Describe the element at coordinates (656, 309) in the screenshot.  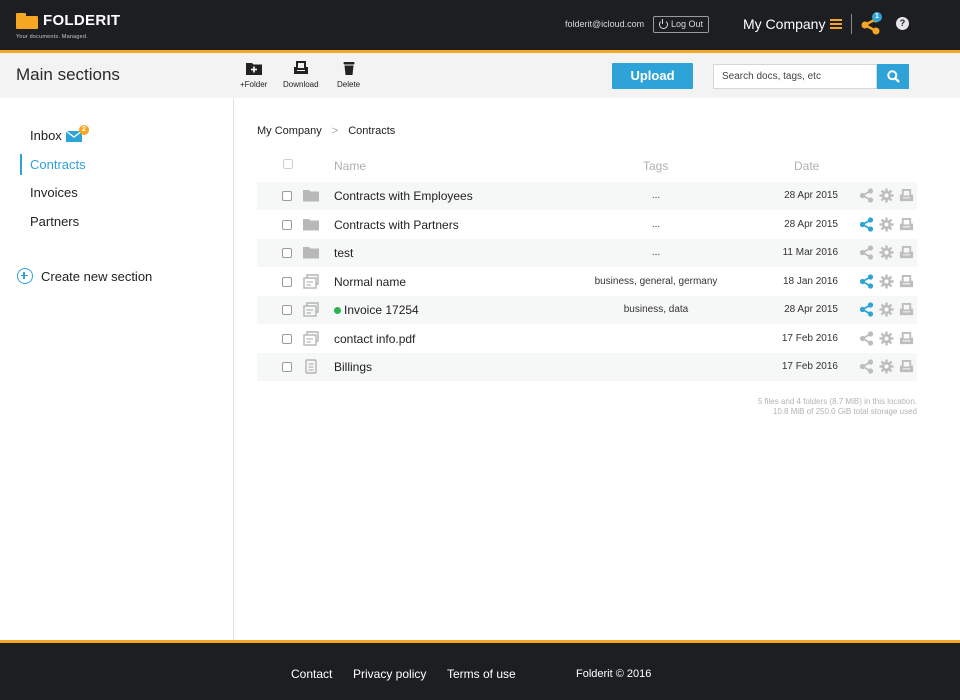
I see `row-tags: business, data` at that location.